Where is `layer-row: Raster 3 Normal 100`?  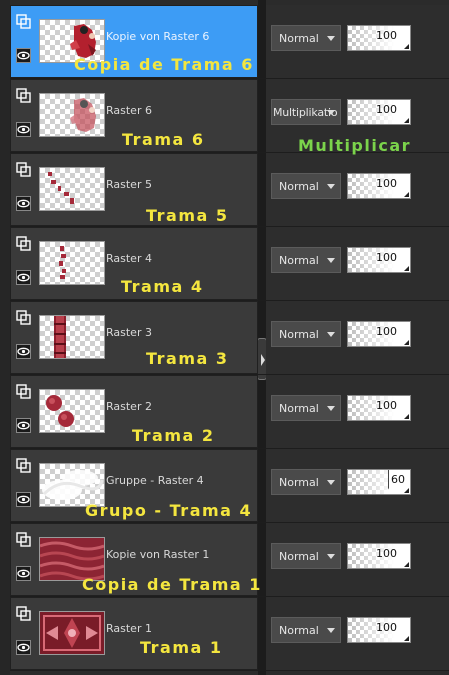
layer-row: Raster 3 Normal 100 is located at coordinates (229, 338).